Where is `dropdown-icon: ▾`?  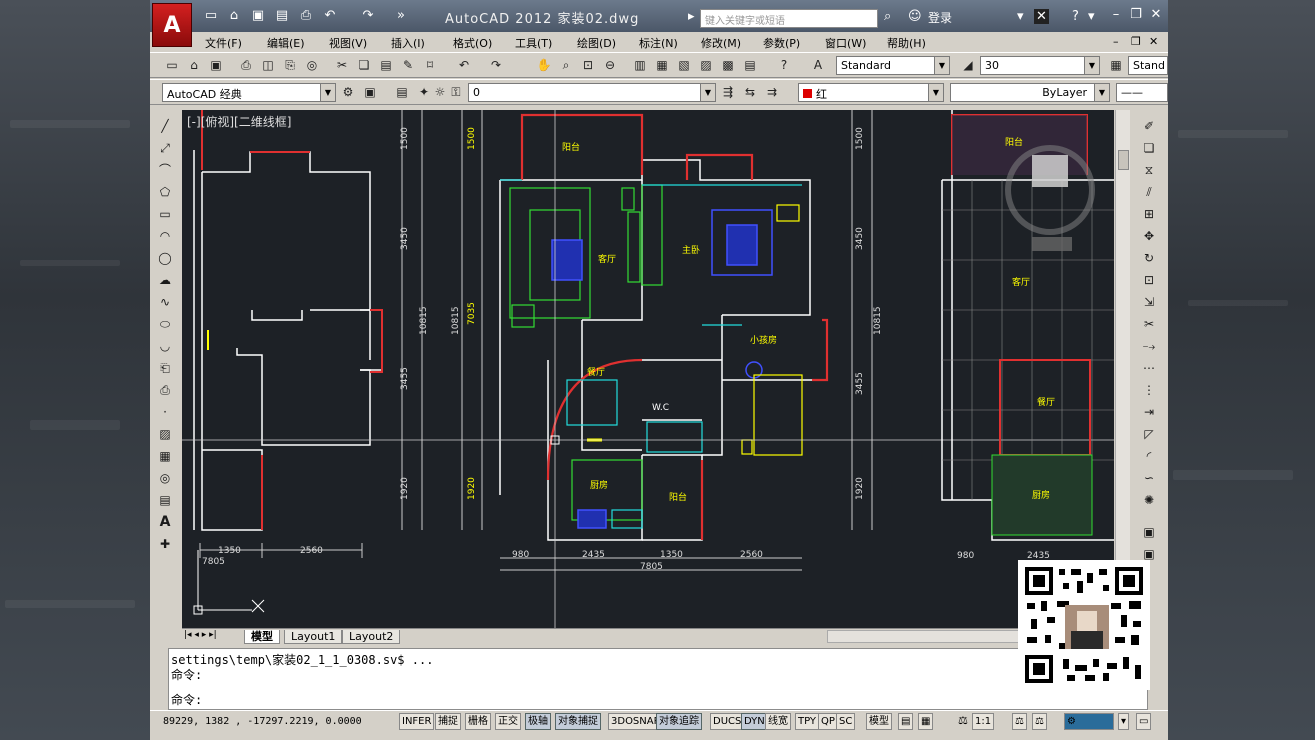
dropdown-icon: ▾ is located at coordinates (1020, 16).